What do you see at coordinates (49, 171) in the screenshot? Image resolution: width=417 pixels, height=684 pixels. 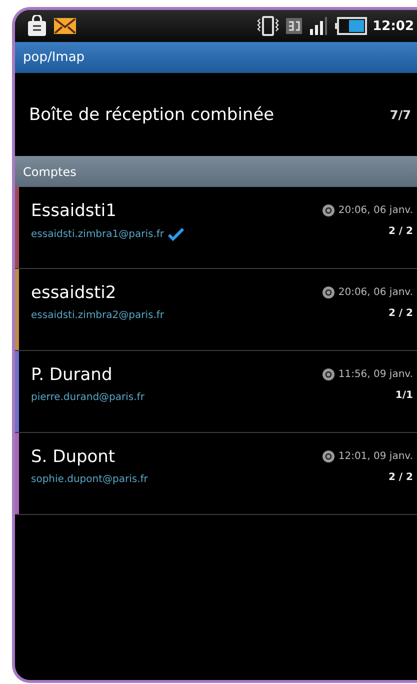 I see `section-title: Comptes` at bounding box center [49, 171].